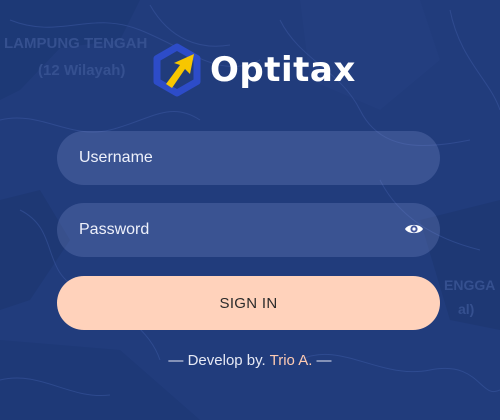 The height and width of the screenshot is (420, 500). What do you see at coordinates (248, 303) in the screenshot?
I see `sign-in-button: SIGN IN` at bounding box center [248, 303].